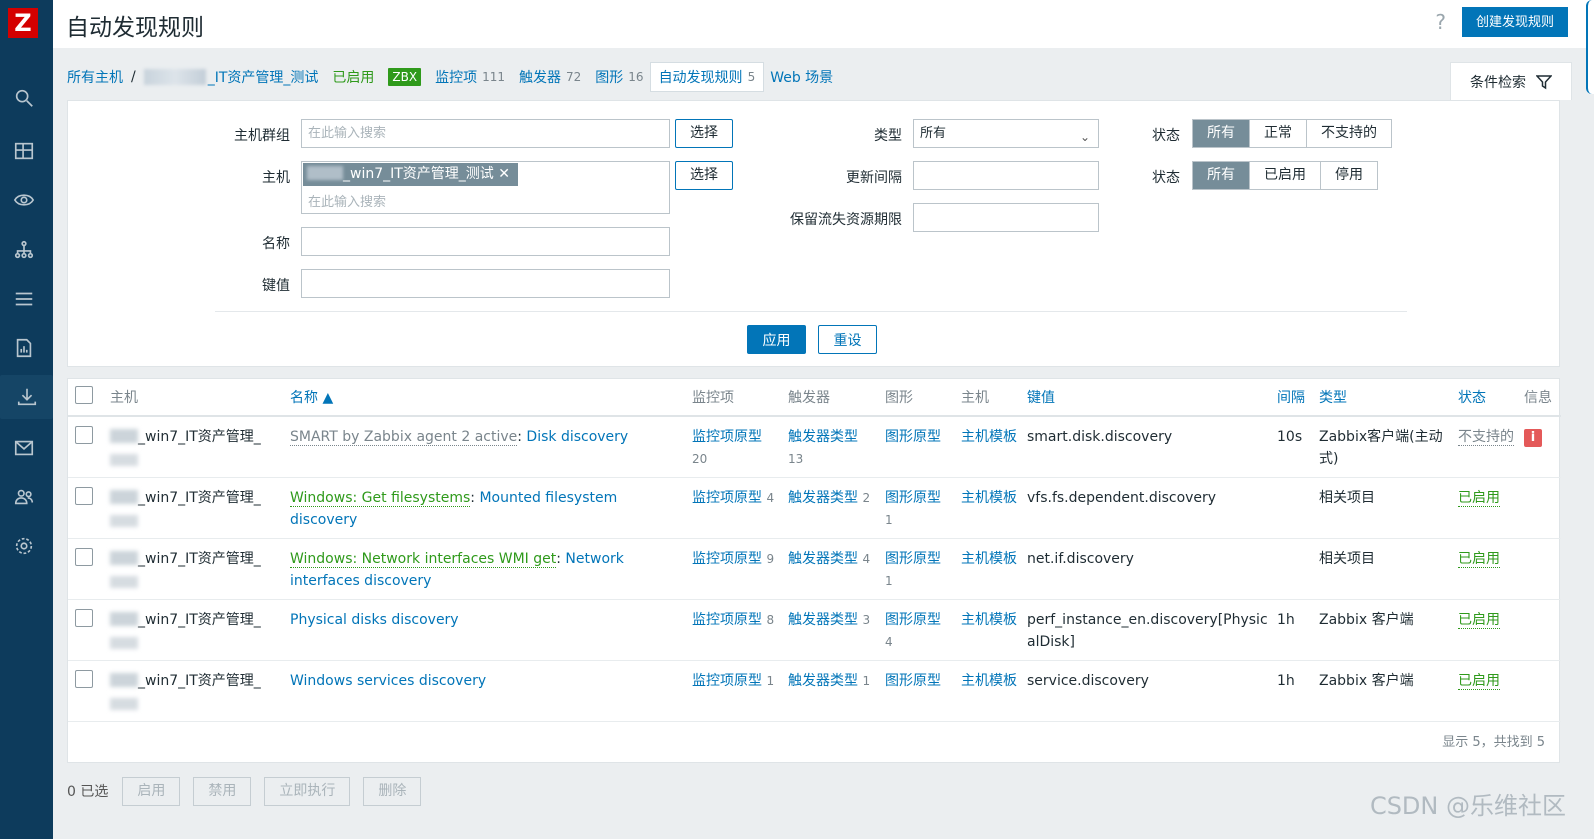 The image size is (1594, 839). I want to click on name-input, so click(485, 241).